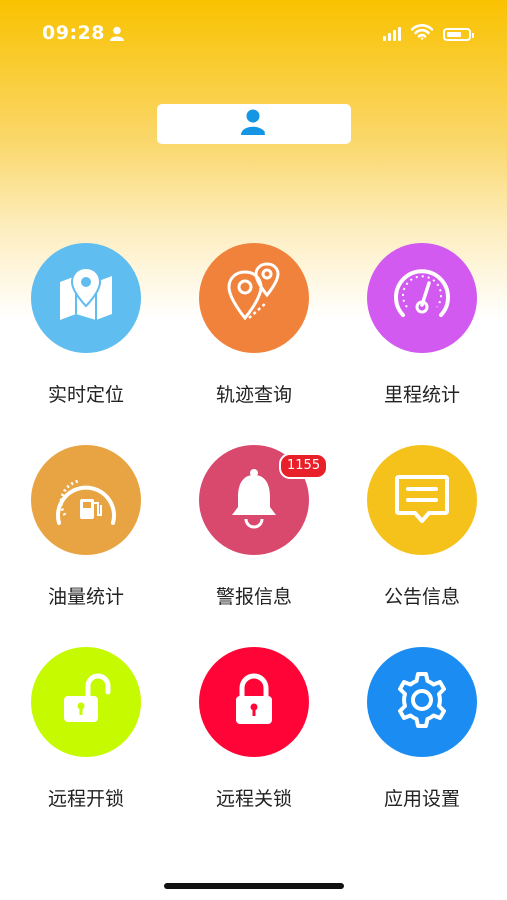 The image size is (507, 900). I want to click on realtime-location-label: 实时定位, so click(85, 395).